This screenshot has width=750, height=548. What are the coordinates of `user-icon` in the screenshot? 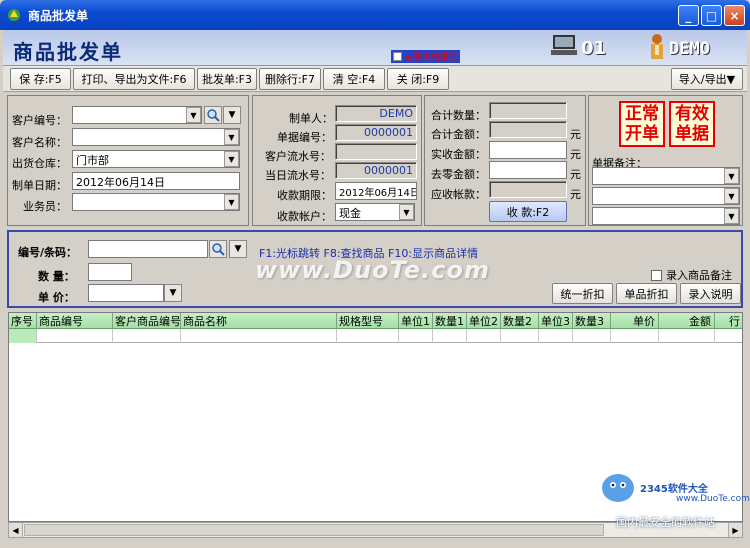 It's located at (657, 47).